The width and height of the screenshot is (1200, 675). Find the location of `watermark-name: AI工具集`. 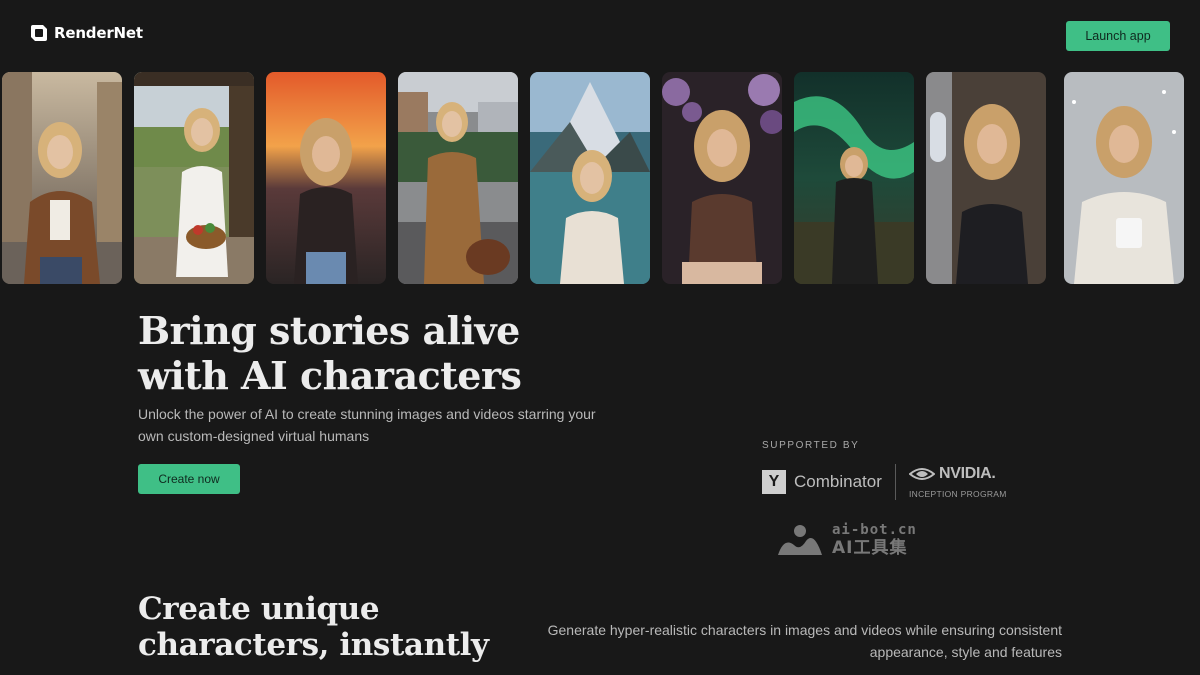

watermark-name: AI工具集 is located at coordinates (870, 548).